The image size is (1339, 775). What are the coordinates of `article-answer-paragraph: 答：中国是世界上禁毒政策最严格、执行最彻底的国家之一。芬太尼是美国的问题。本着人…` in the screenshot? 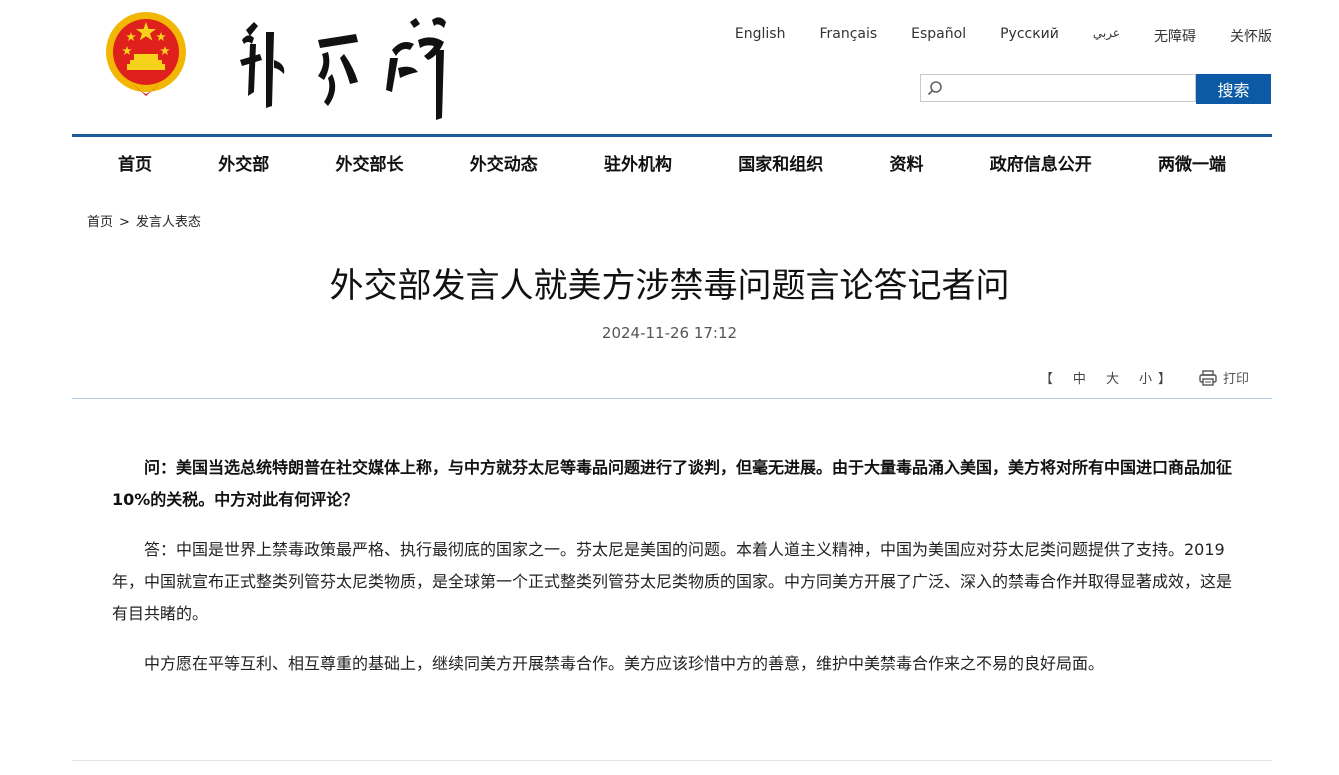 It's located at (672, 581).